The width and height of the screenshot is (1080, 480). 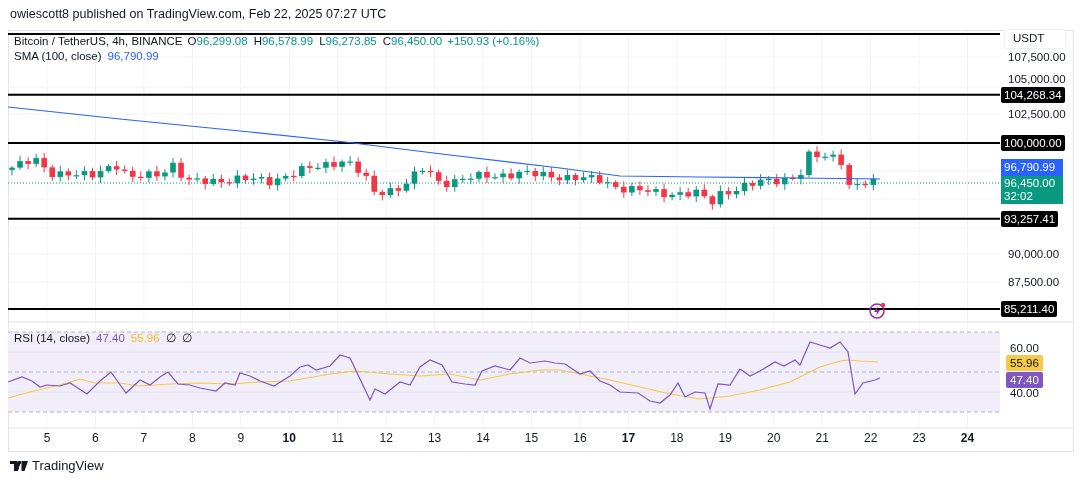 I want to click on sma-price-label: 96,790.99, so click(x=1032, y=167).